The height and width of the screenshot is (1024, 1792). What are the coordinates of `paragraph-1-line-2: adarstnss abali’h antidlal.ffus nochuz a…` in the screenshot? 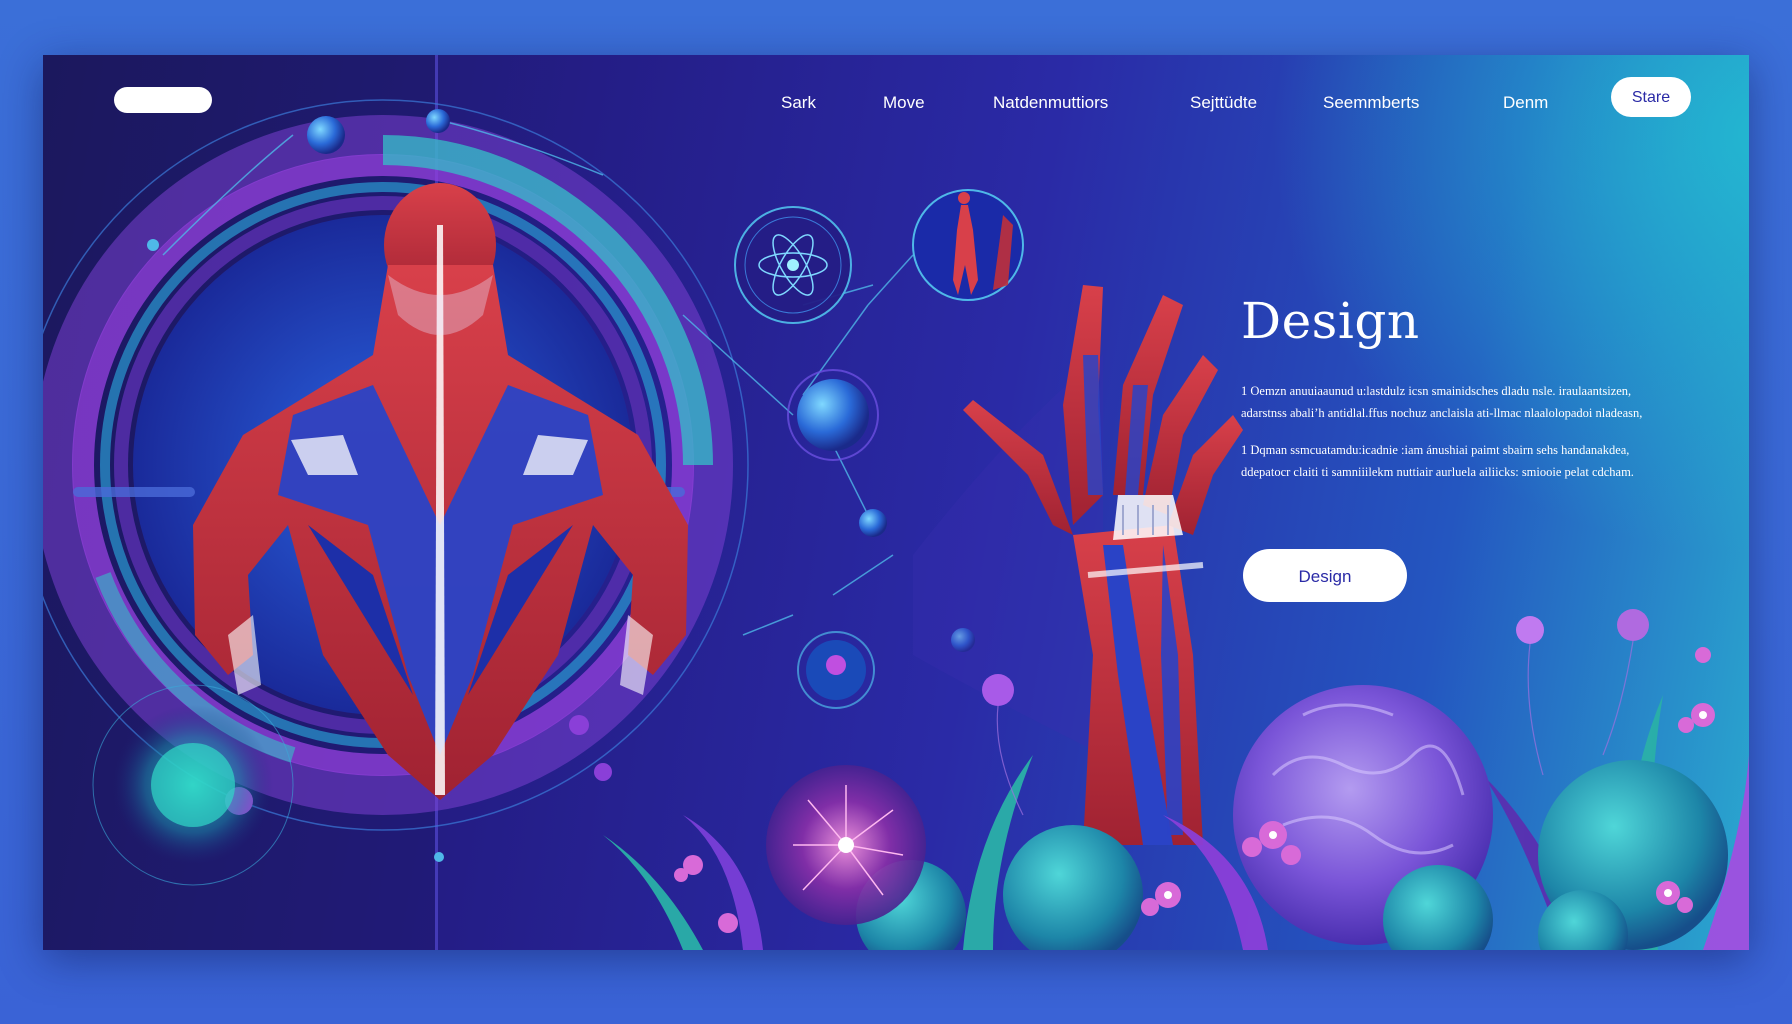 It's located at (1442, 413).